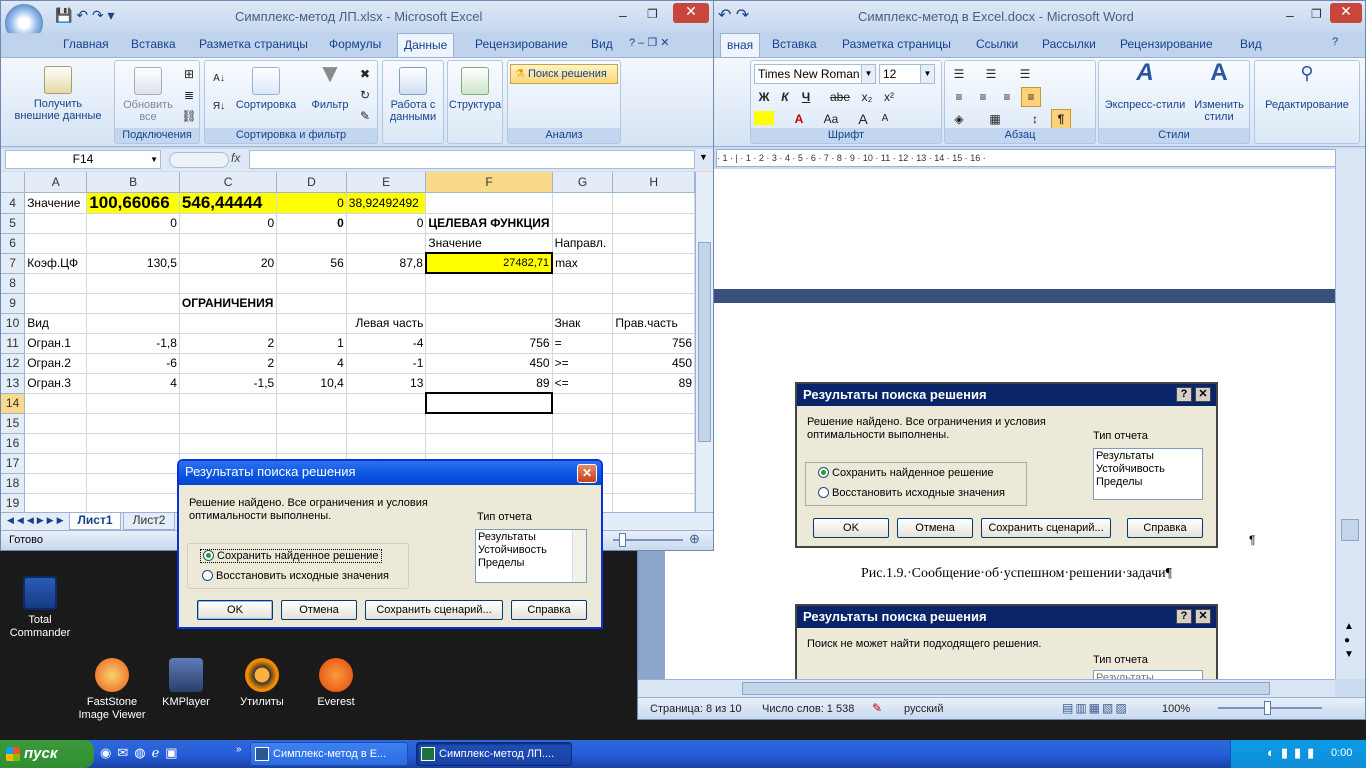 This screenshot has height=768, width=1366. What do you see at coordinates (266, 89) in the screenshot?
I see `sort-button: Сортировка` at bounding box center [266, 89].